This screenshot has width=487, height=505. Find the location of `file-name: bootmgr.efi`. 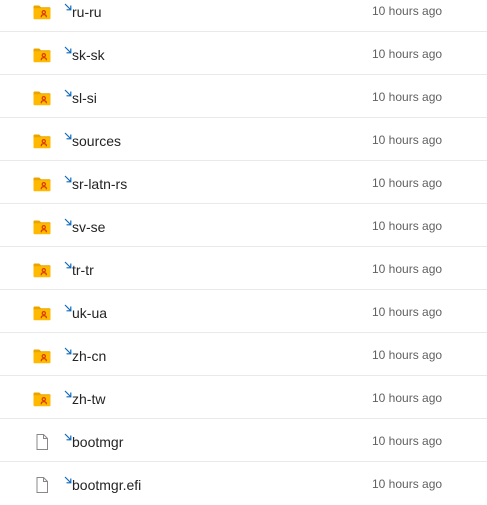

file-name: bootmgr.efi is located at coordinates (106, 485).